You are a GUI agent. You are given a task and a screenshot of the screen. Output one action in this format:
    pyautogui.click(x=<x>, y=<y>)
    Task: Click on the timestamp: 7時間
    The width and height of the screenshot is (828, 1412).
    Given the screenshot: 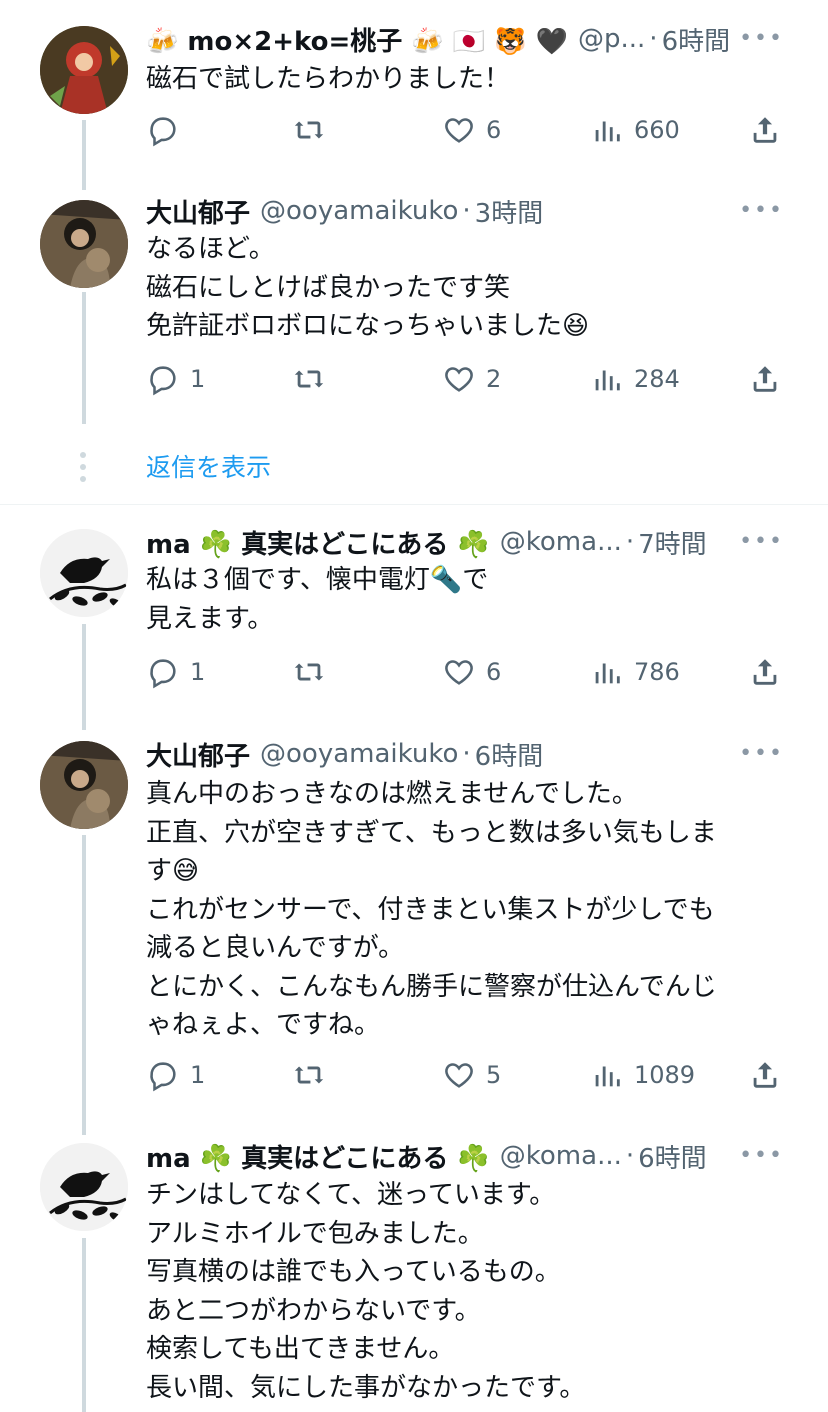 What is the action you would take?
    pyautogui.click(x=672, y=542)
    